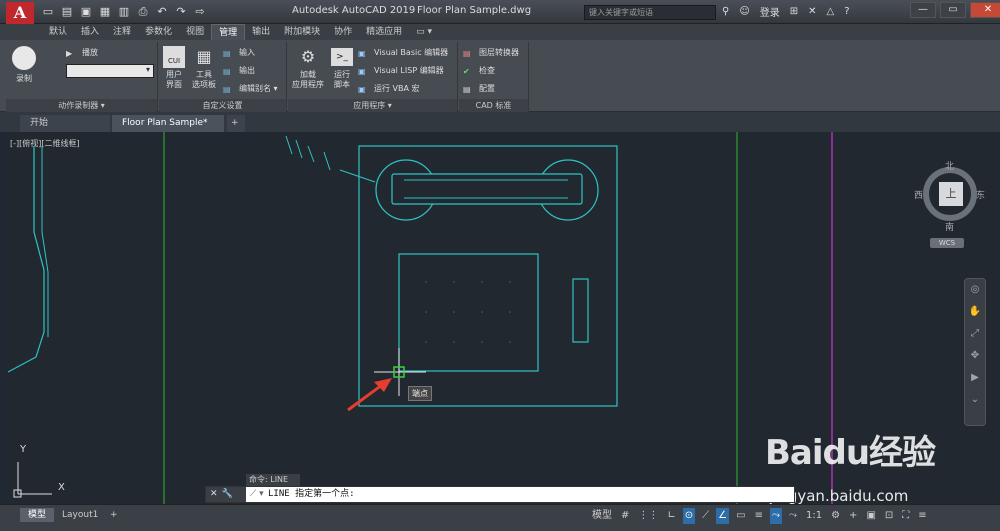  Describe the element at coordinates (744, 11) in the screenshot. I see `user-icon: ☺` at that location.